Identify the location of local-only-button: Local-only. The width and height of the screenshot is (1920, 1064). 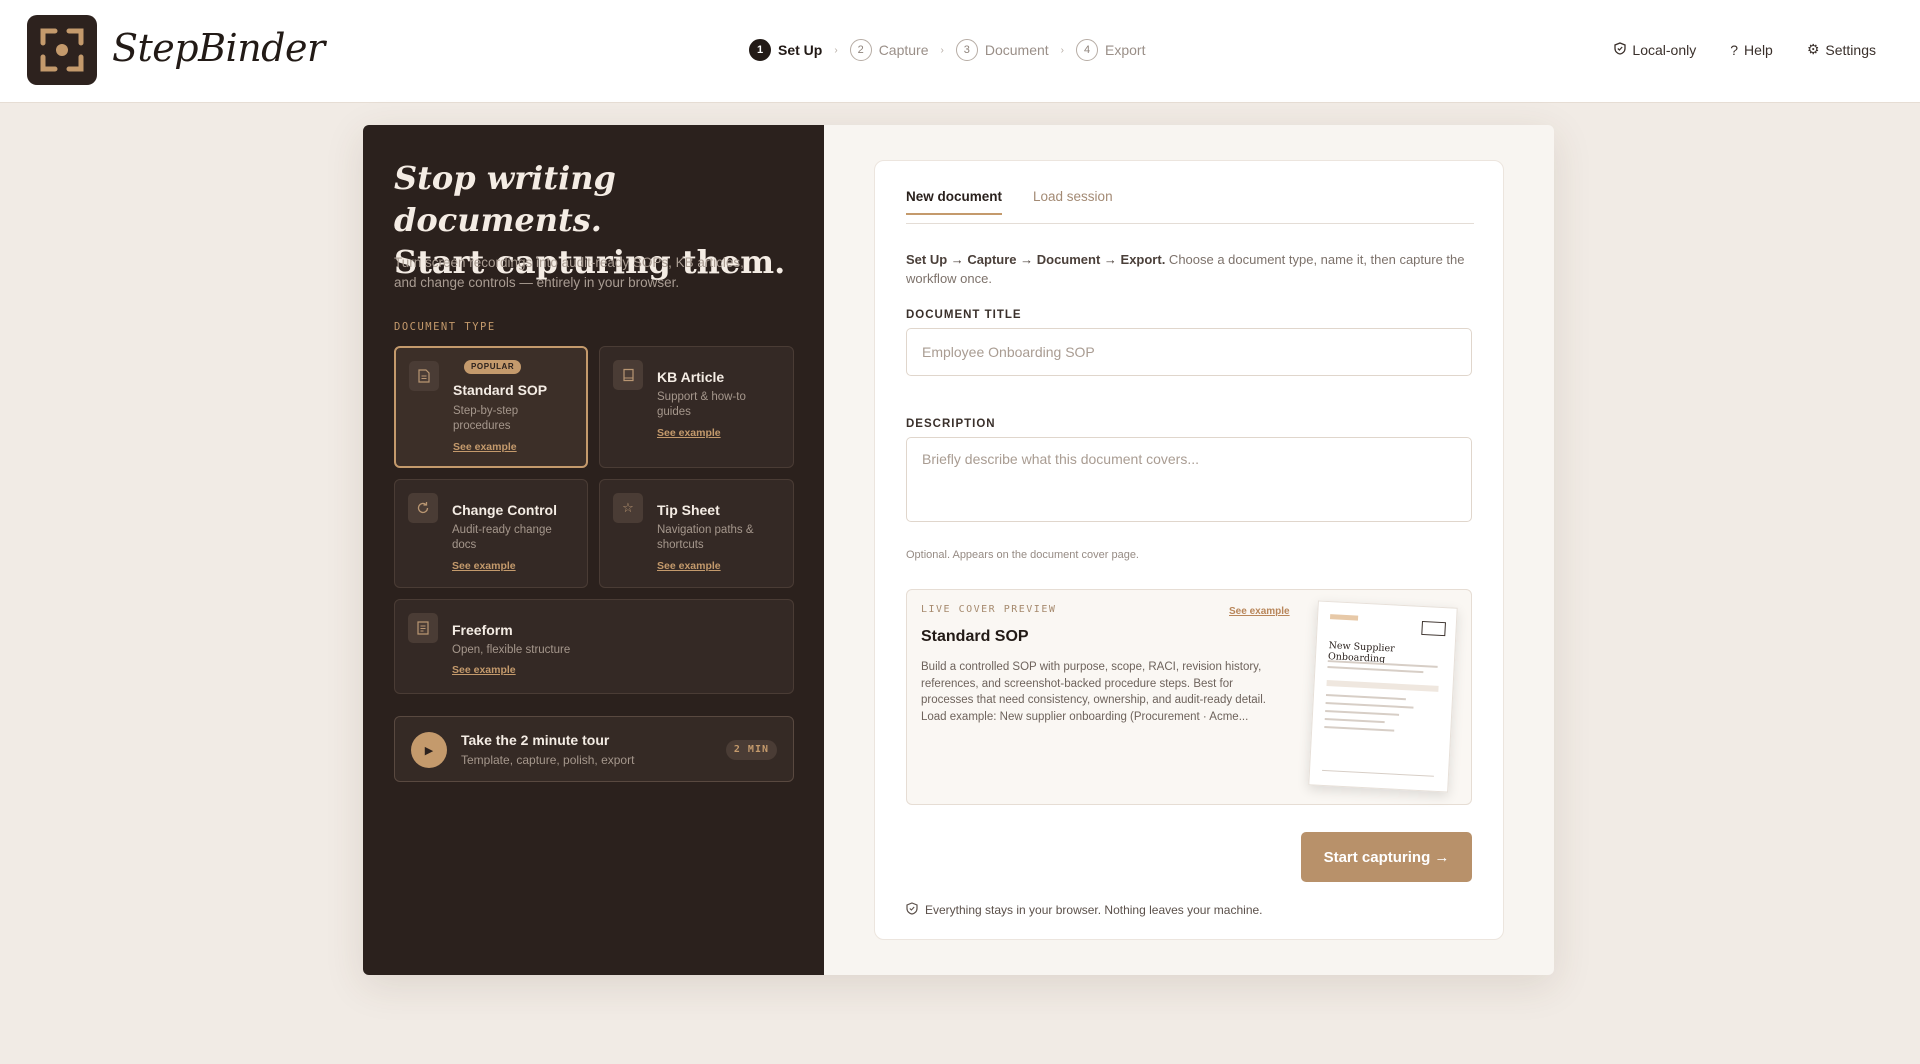
(1655, 49).